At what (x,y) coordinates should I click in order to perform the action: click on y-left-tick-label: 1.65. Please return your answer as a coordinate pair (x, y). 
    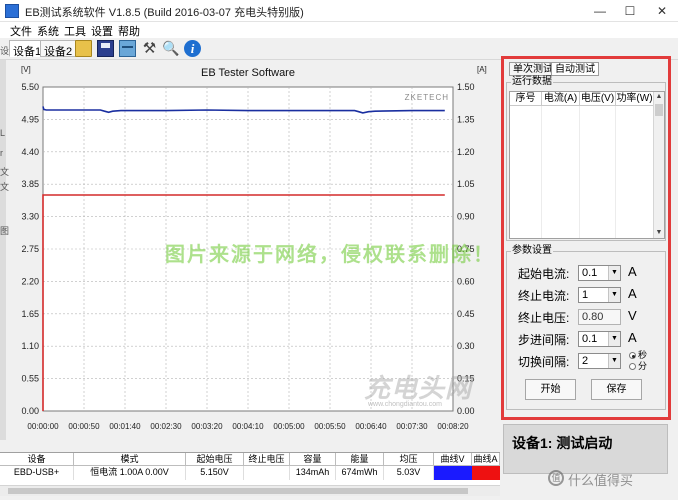
    Looking at the image, I should click on (30, 314).